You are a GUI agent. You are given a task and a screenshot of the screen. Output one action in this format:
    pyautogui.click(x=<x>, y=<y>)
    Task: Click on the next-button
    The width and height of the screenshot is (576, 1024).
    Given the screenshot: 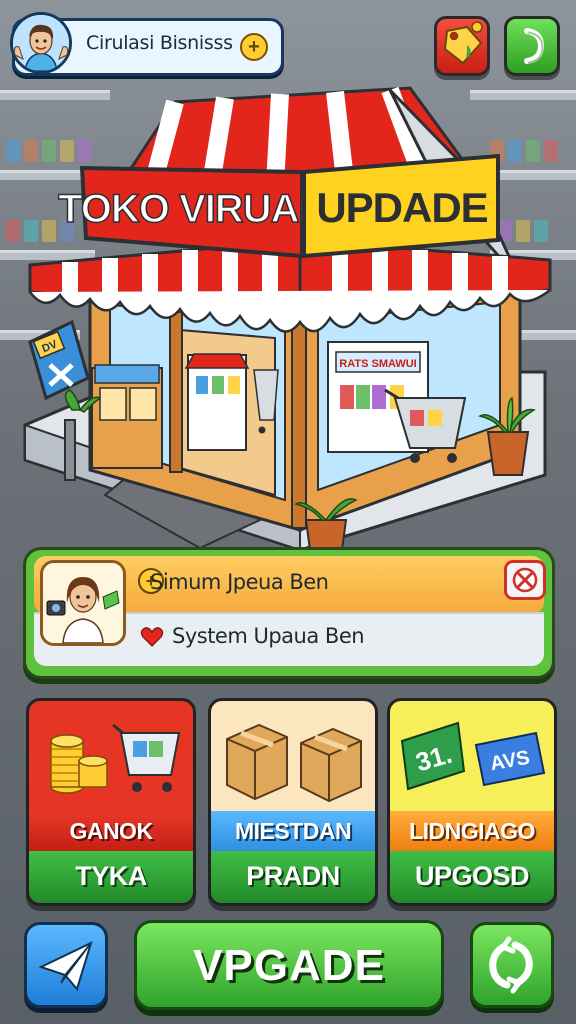 What is the action you would take?
    pyautogui.click(x=532, y=46)
    